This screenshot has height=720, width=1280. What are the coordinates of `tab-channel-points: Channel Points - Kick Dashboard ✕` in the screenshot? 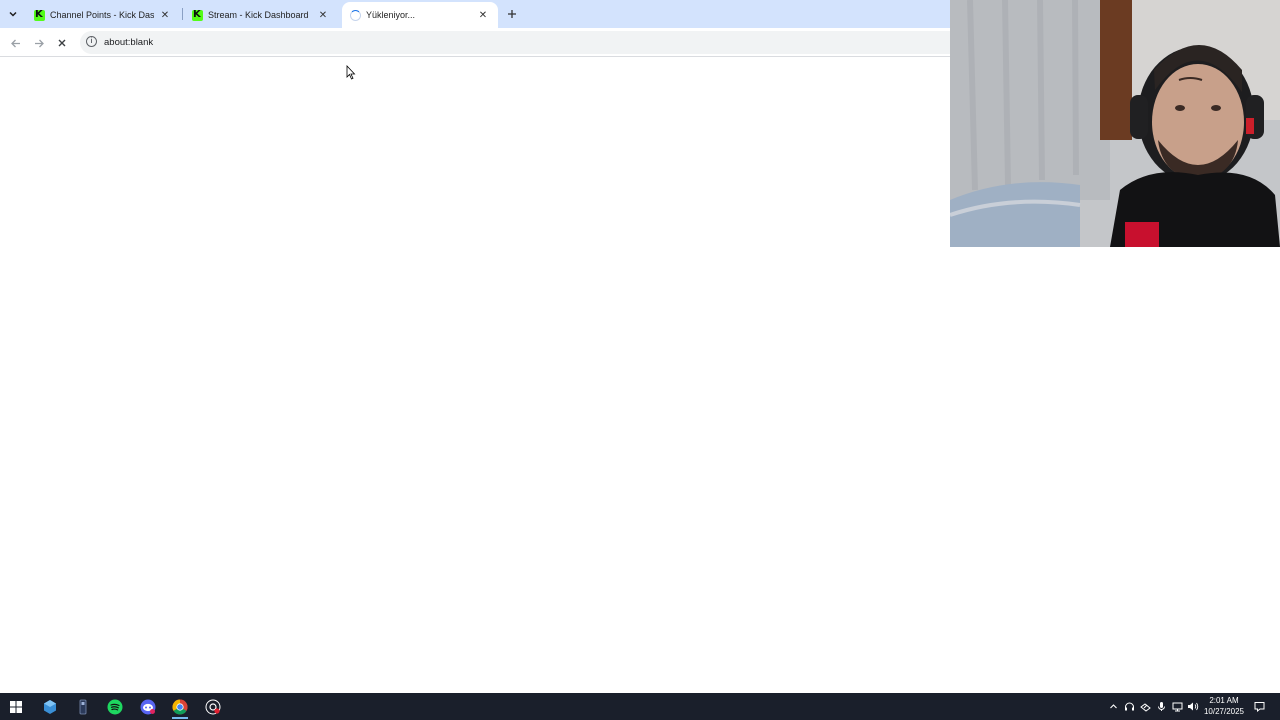 It's located at (103, 15).